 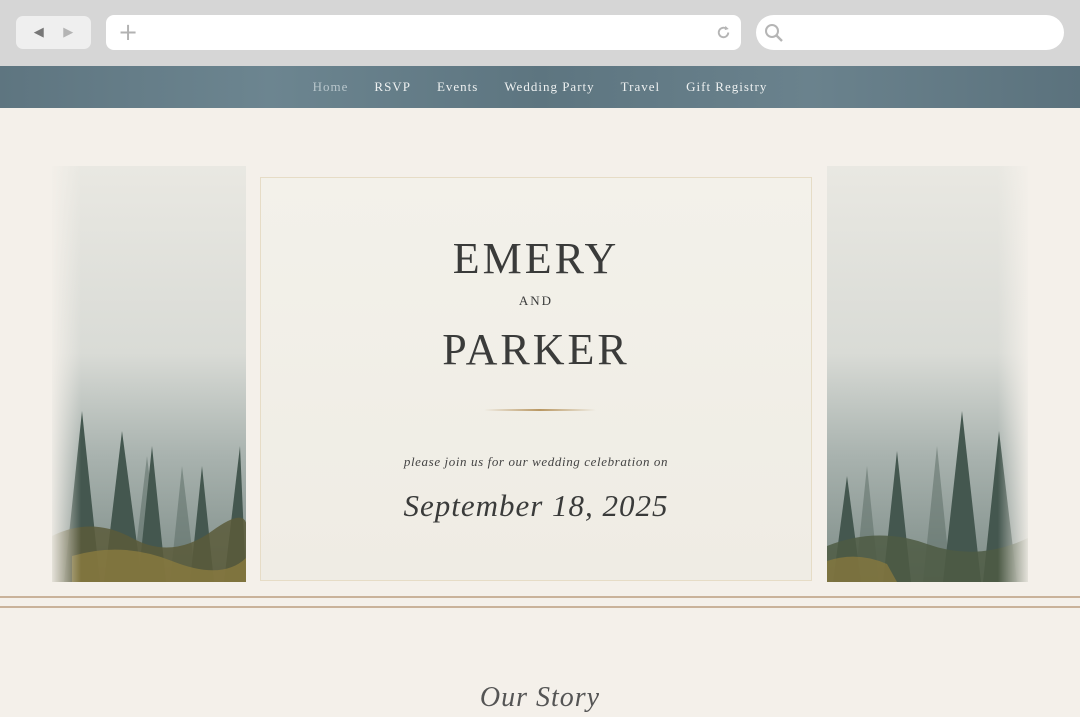 I want to click on nav-wedding-party: Wedding Party, so click(x=549, y=87).